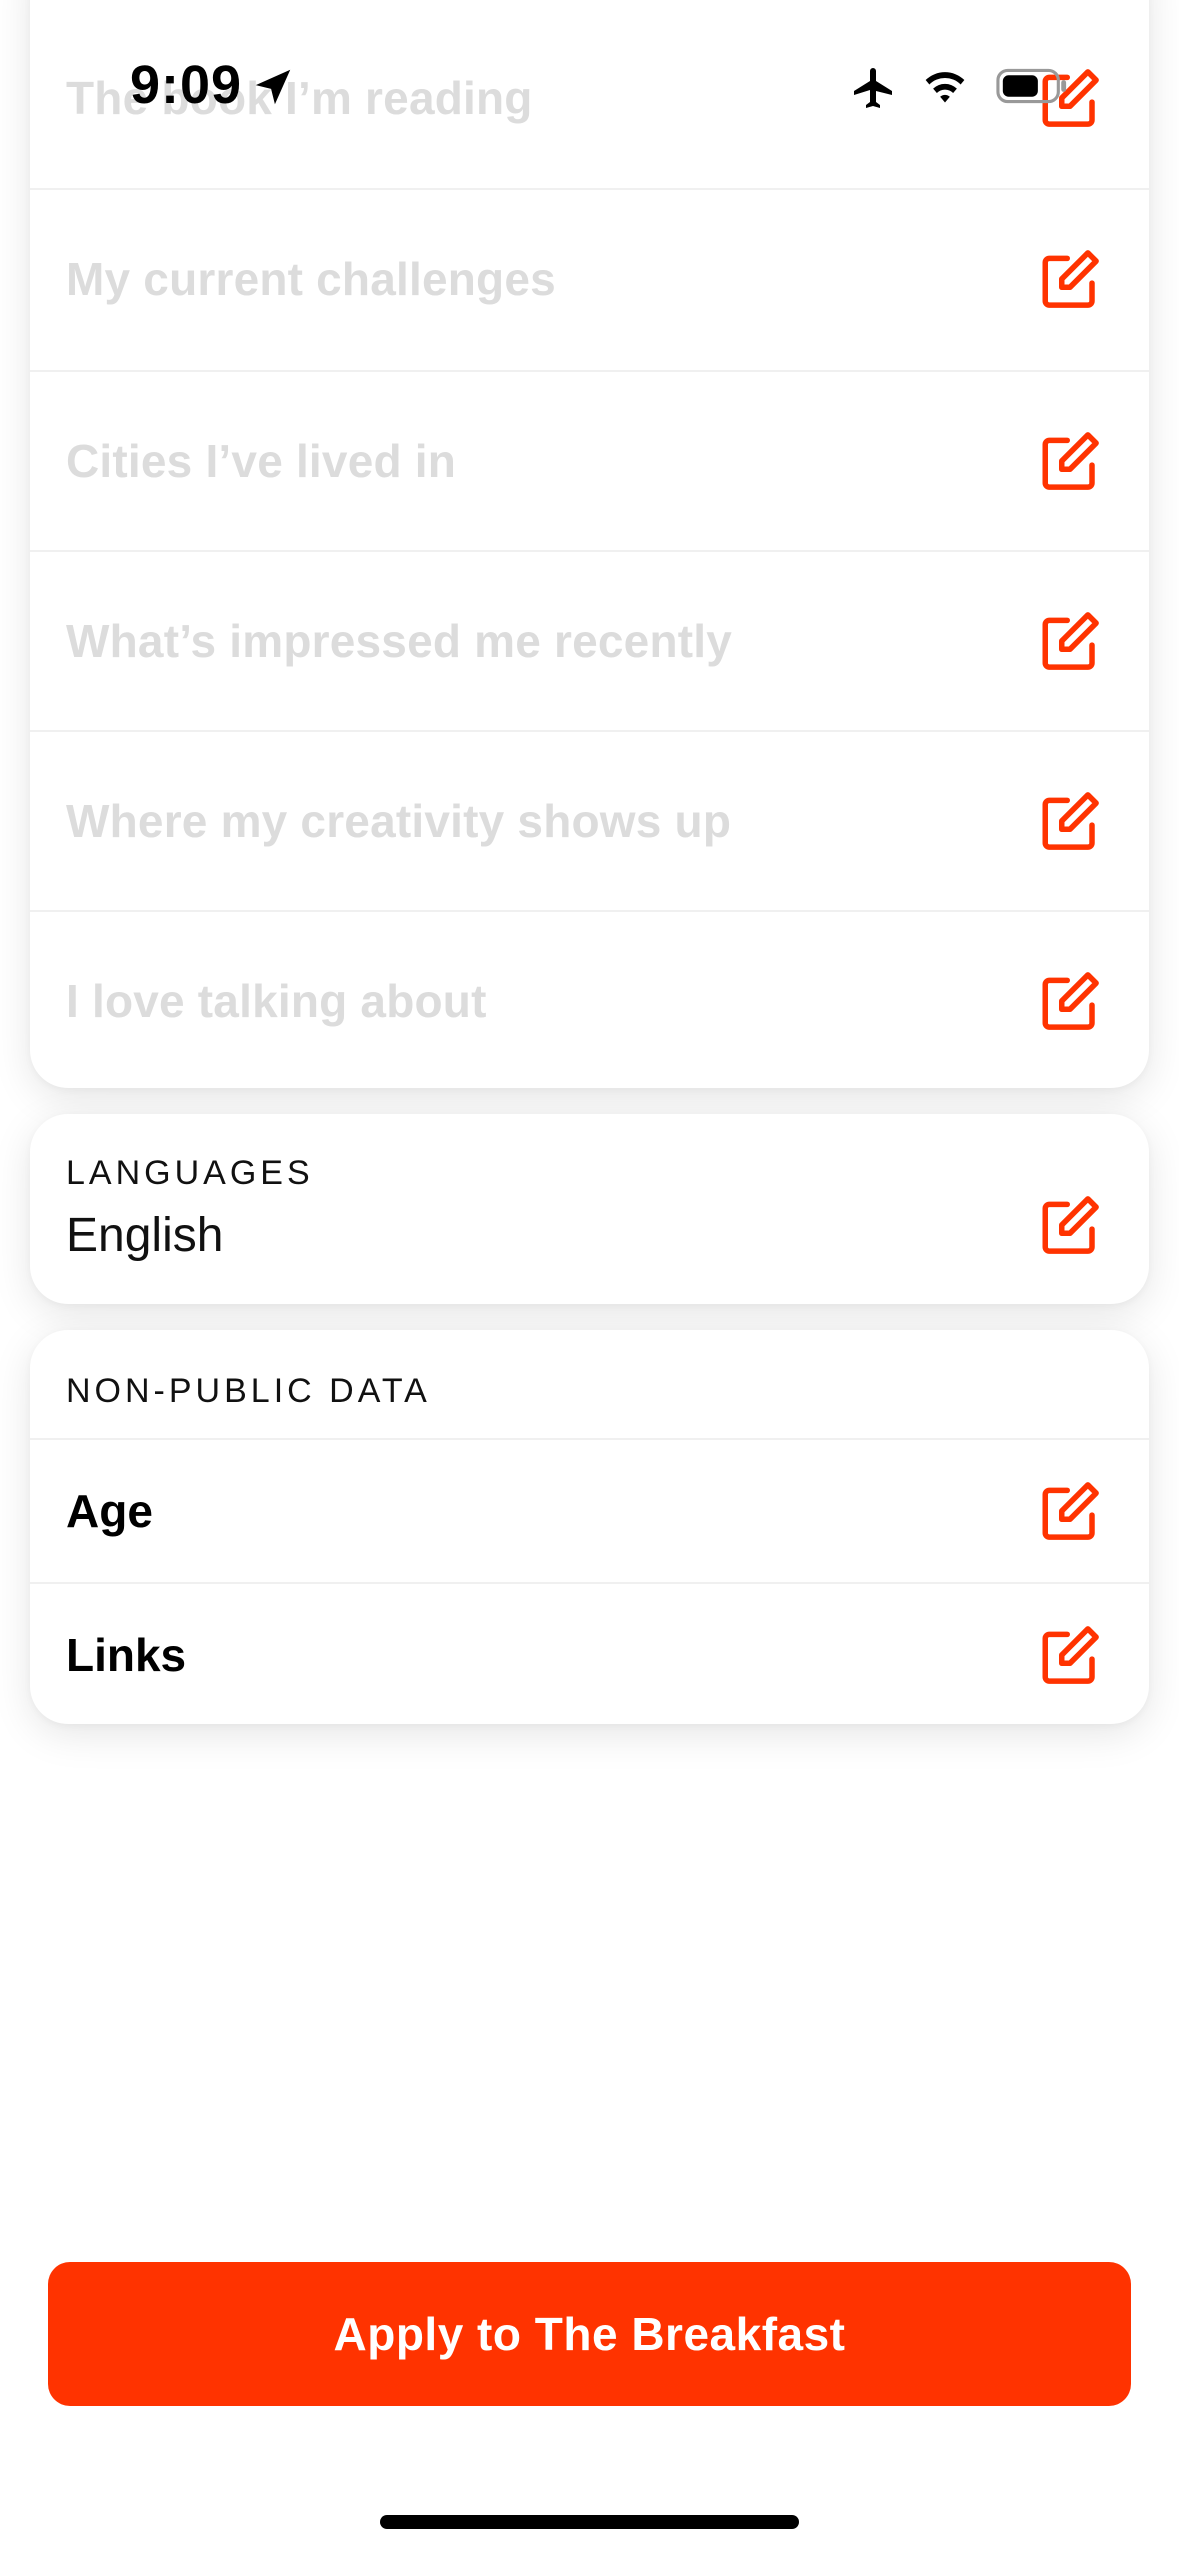 The height and width of the screenshot is (2556, 1179). Describe the element at coordinates (589, 1655) in the screenshot. I see `non-public-row-links: Links` at that location.